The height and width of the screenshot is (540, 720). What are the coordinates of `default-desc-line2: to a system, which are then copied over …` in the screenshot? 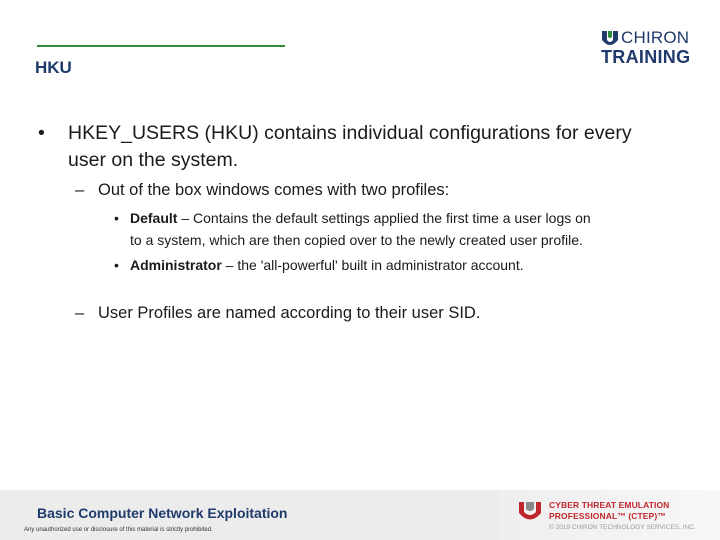 It's located at (356, 240).